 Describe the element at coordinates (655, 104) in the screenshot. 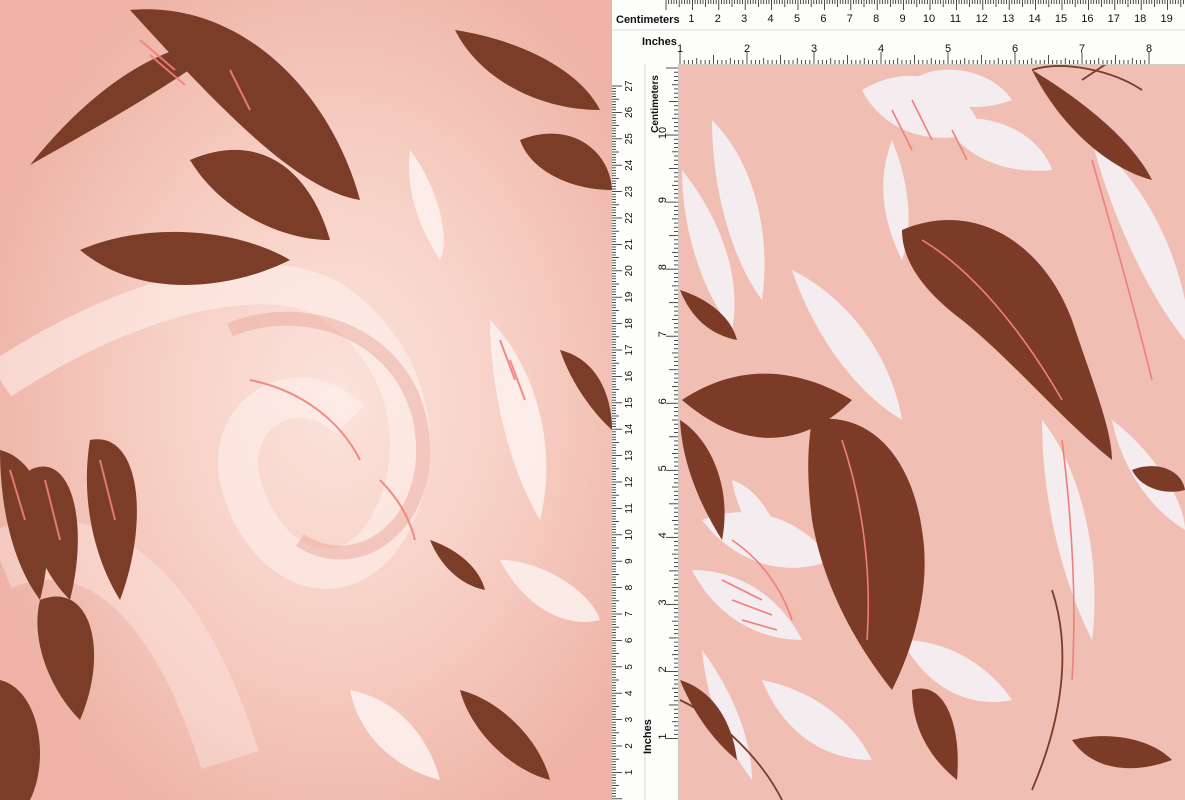

I see `side-ruler-centimeters-label: Centimeters` at that location.